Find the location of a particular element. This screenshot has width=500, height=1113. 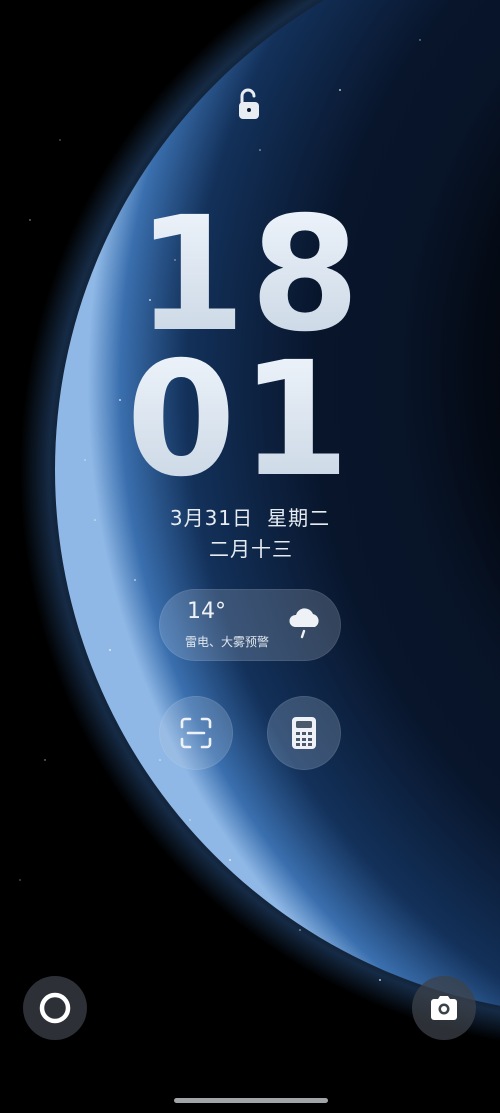

weather-temperature: 14° is located at coordinates (206, 611).